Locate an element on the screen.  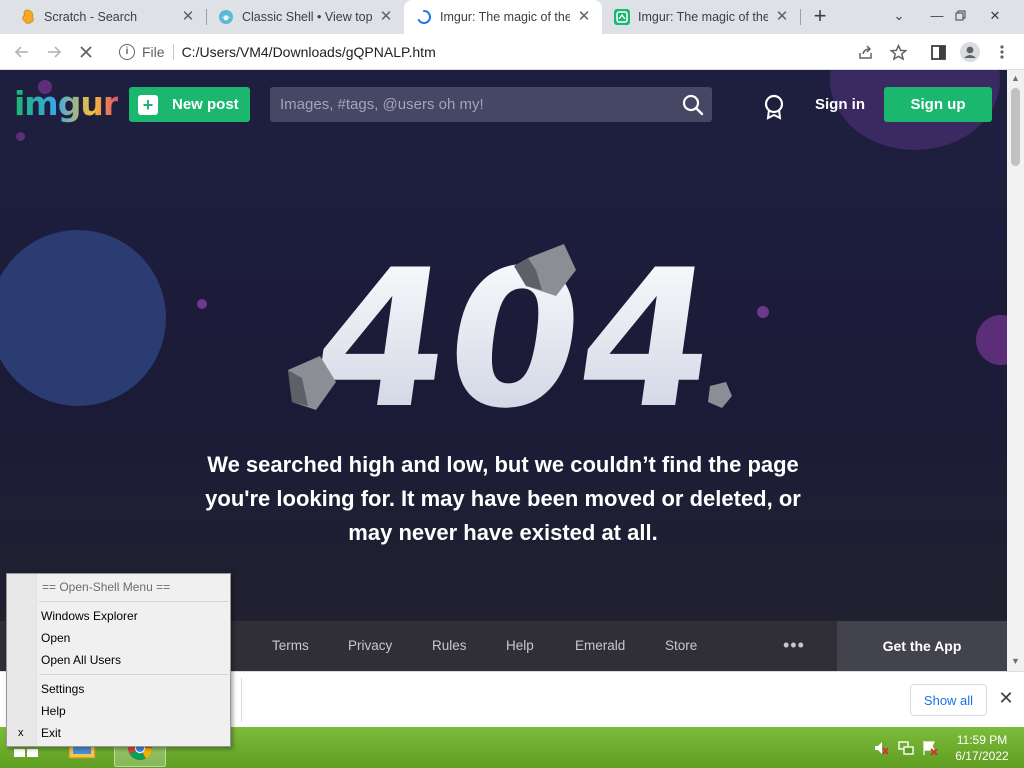
side-panel-icon is located at coordinates (938, 52).